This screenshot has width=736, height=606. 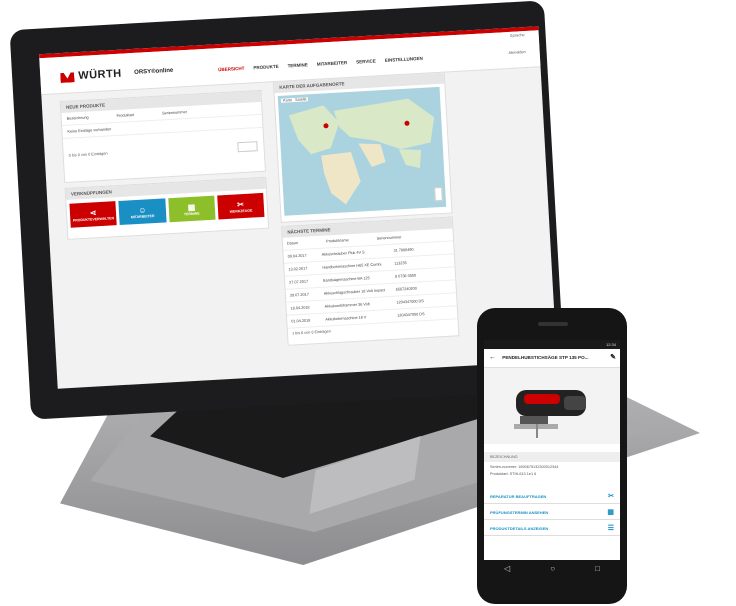 What do you see at coordinates (400, 263) in the screenshot?
I see `cell-serial: 113235` at bounding box center [400, 263].